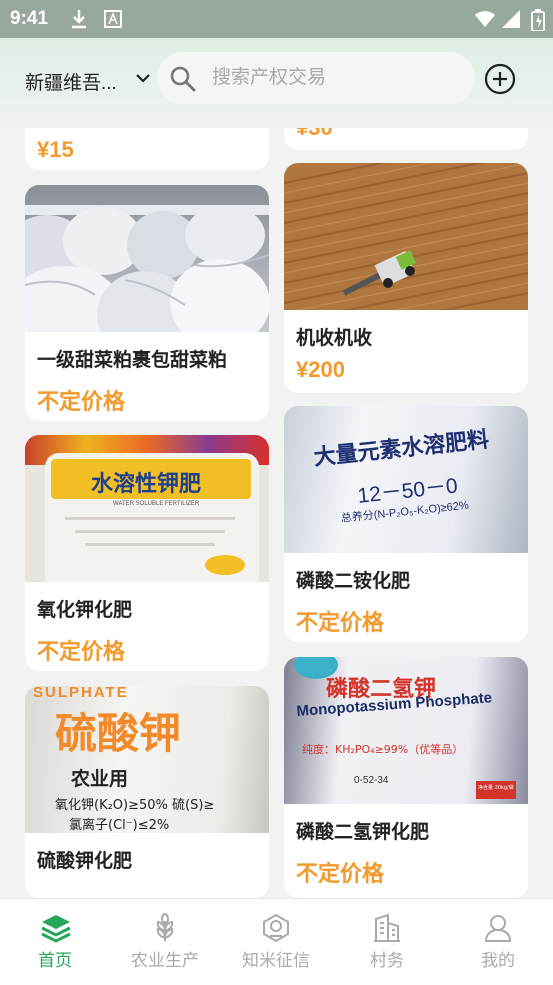 The image size is (553, 985). What do you see at coordinates (118, 733) in the screenshot?
I see `bag-label: 硫酸钾` at bounding box center [118, 733].